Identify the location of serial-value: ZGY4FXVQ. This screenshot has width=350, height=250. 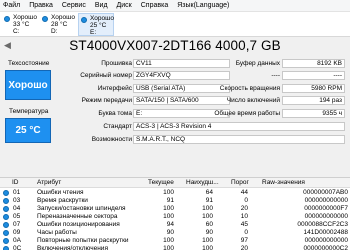
(181, 75).